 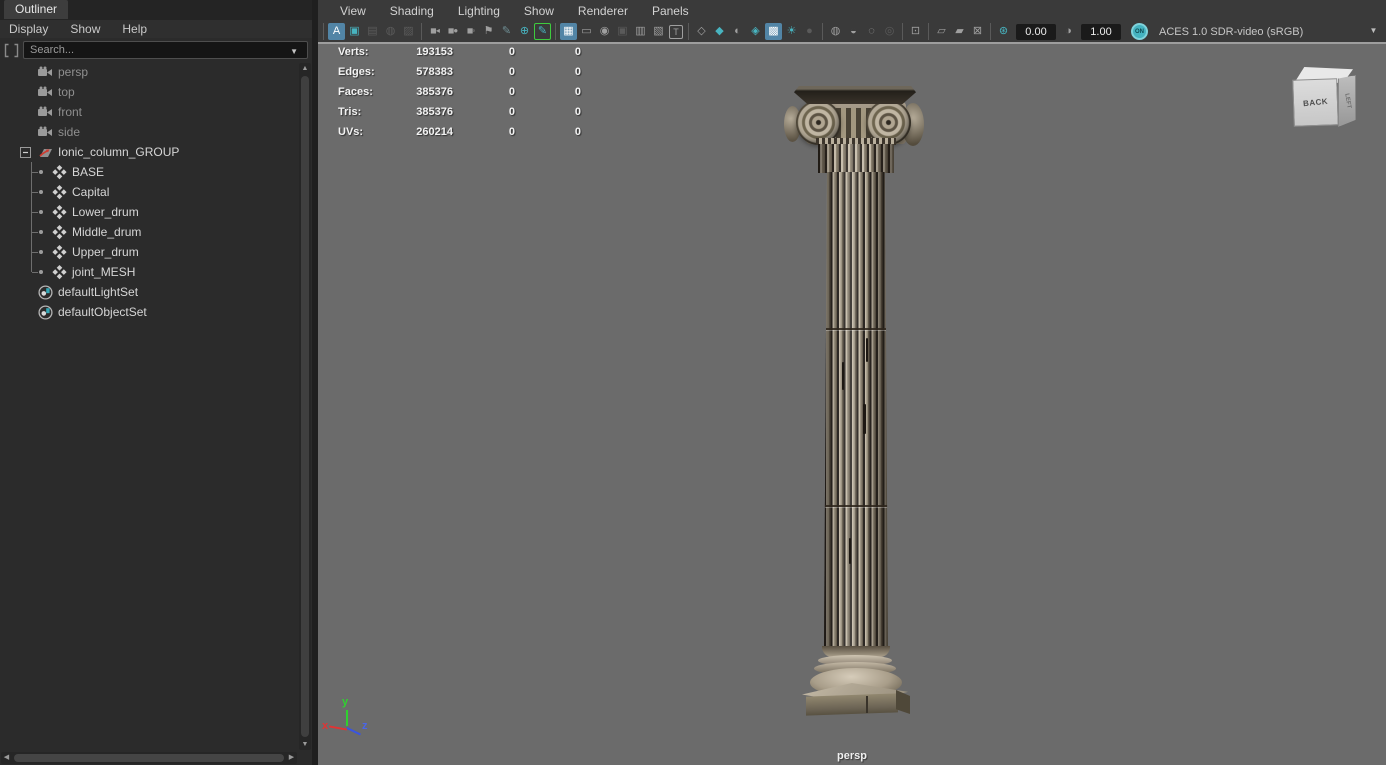 I want to click on motion-blur-icon: ◒, so click(x=853, y=31).